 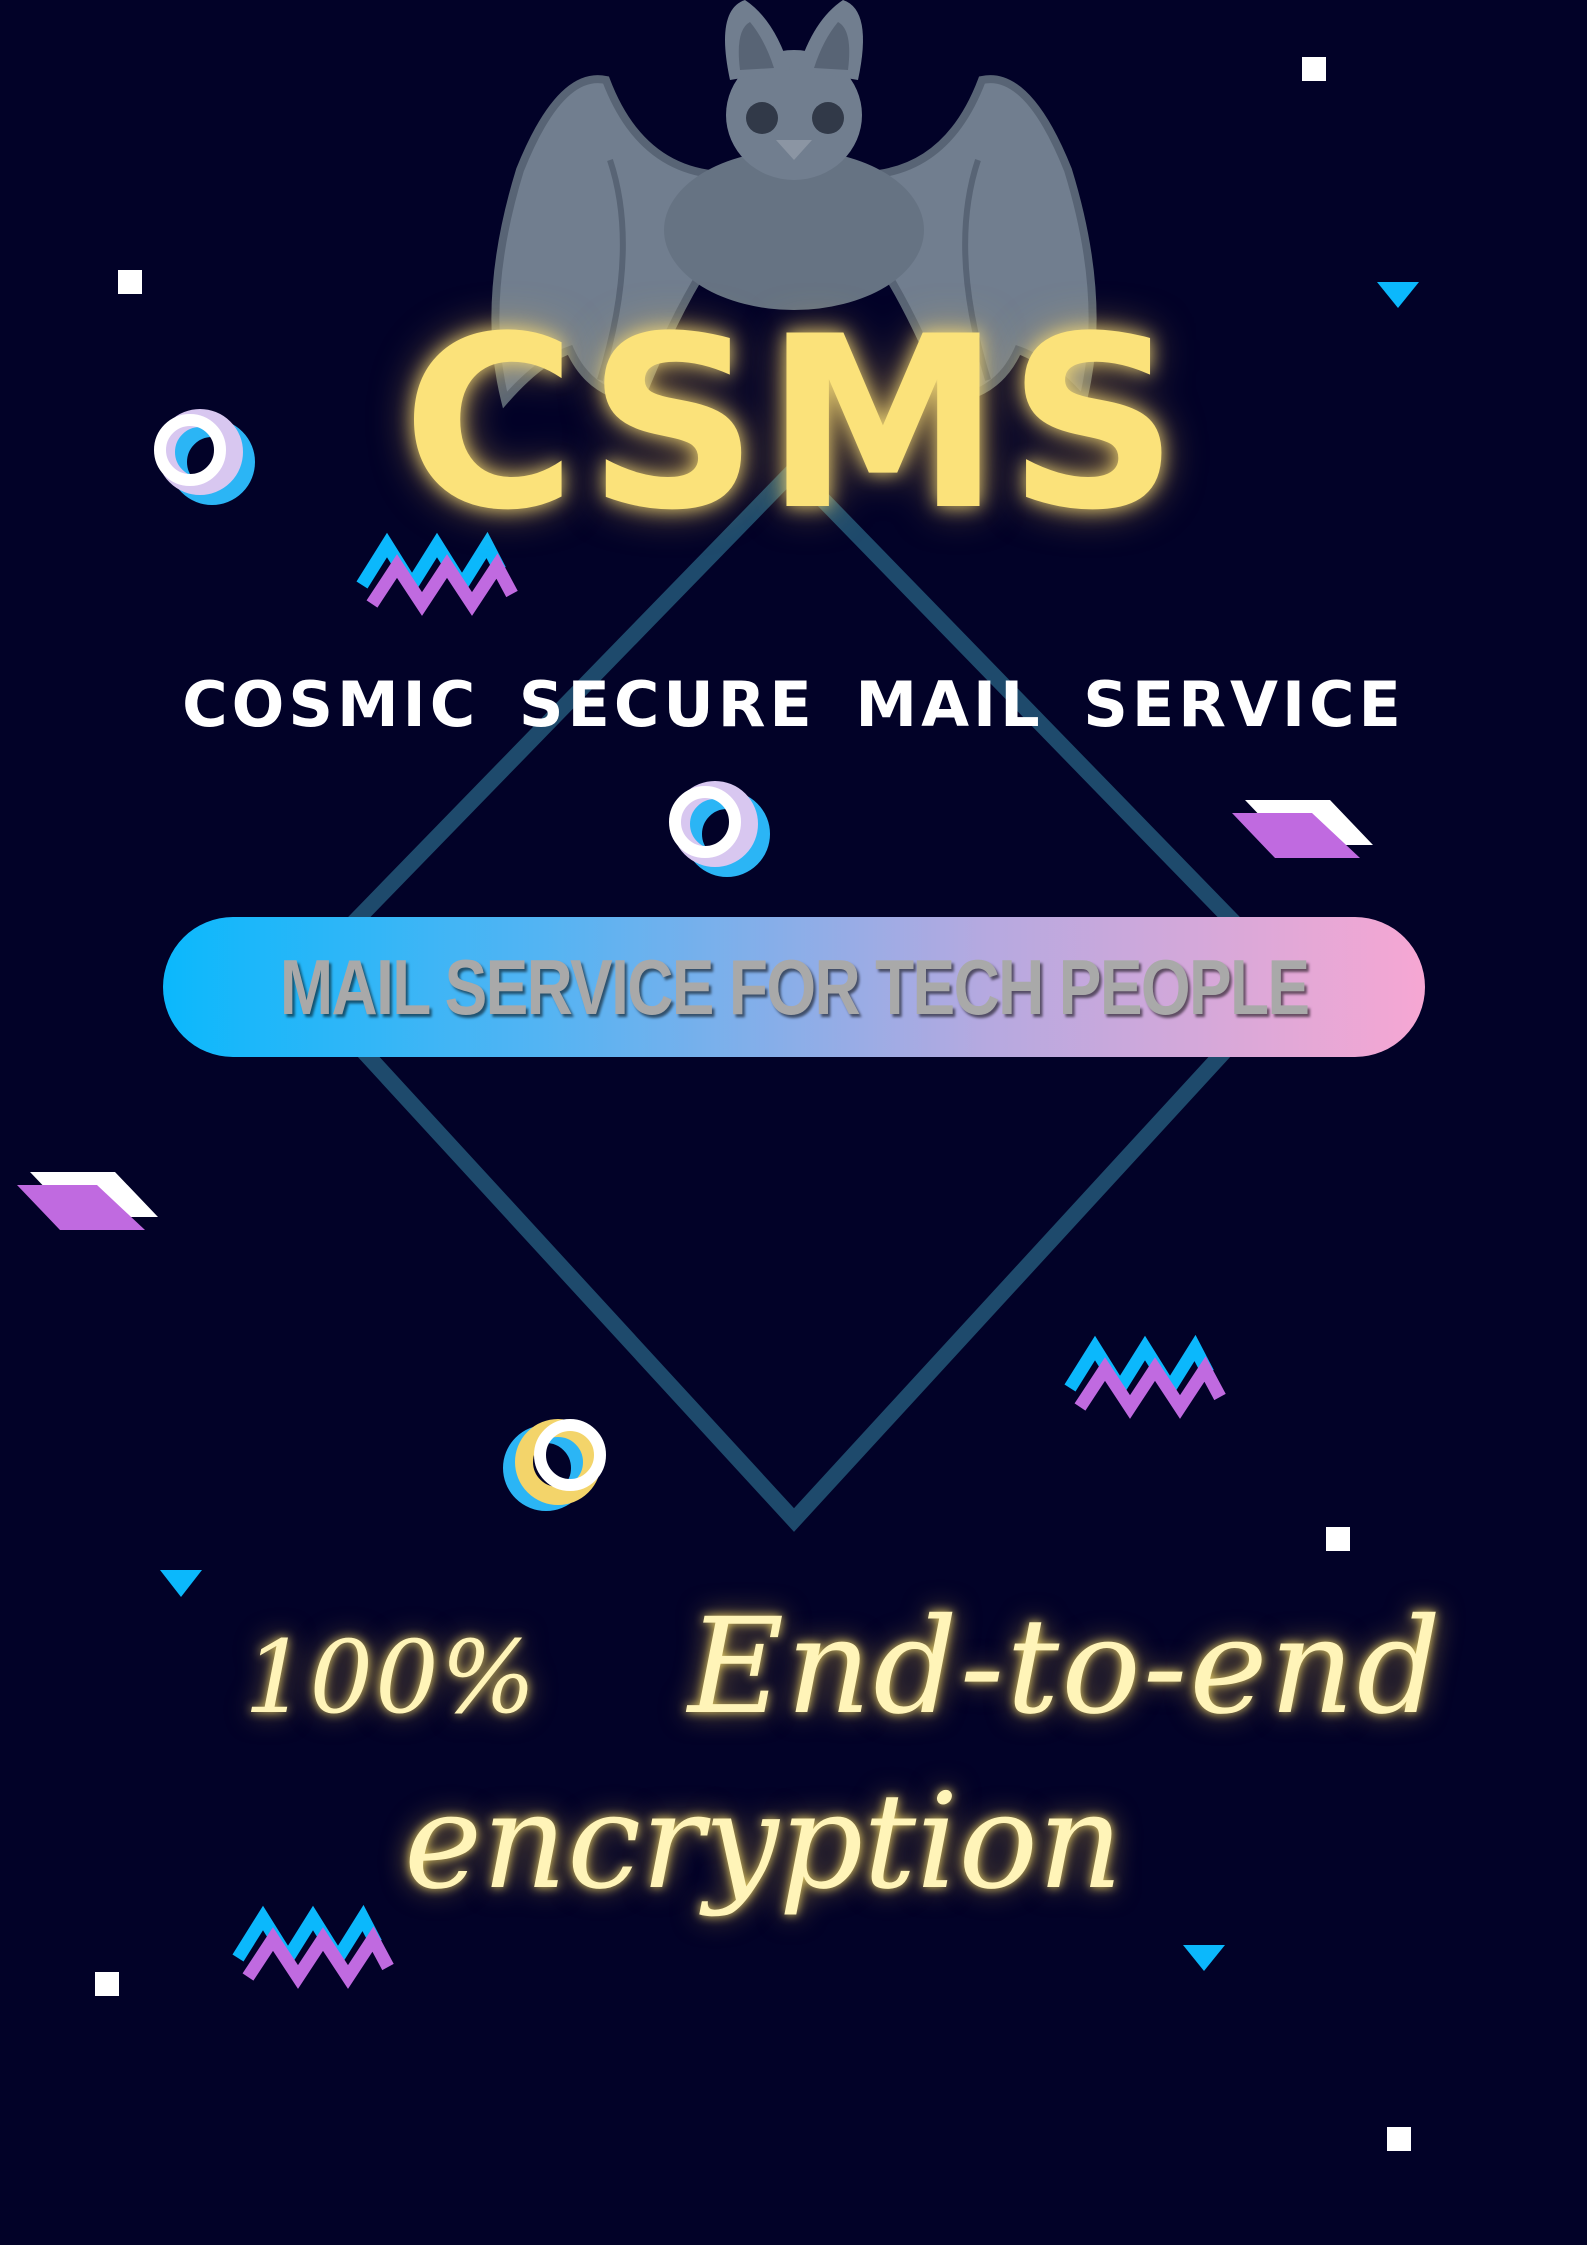 I want to click on encryption-phrase: End-to-end, so click(x=1065, y=1667).